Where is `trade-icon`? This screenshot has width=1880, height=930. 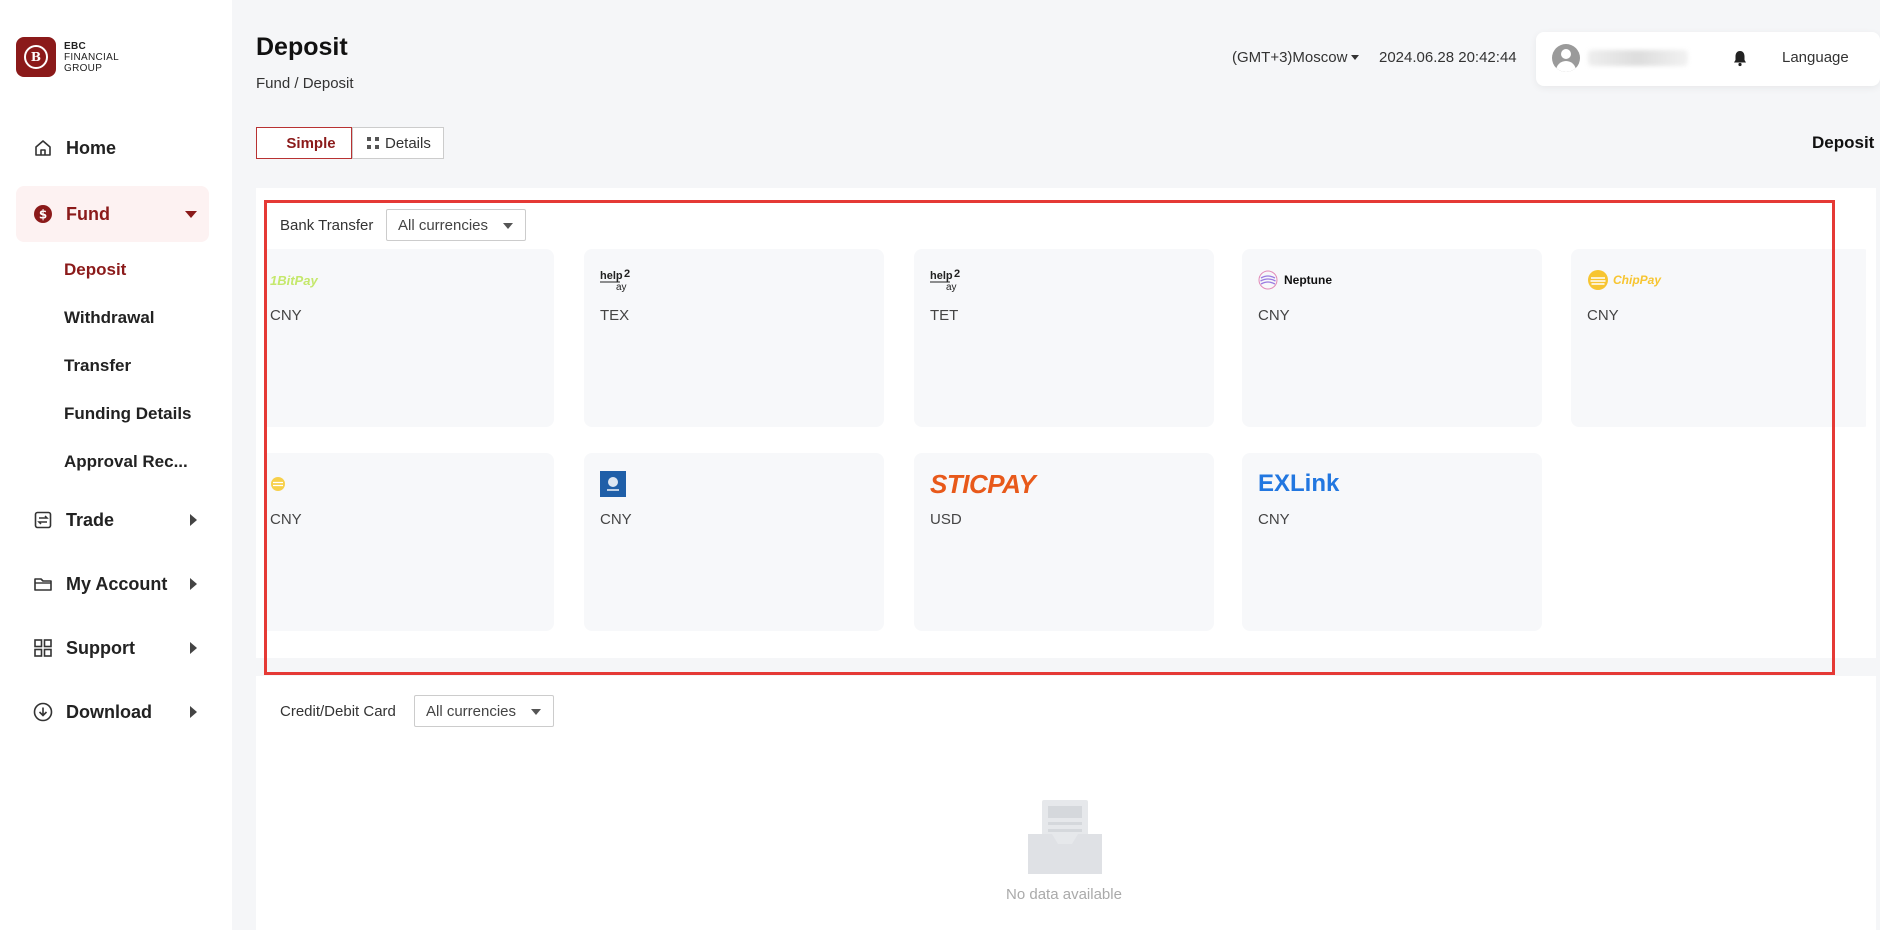 trade-icon is located at coordinates (43, 520).